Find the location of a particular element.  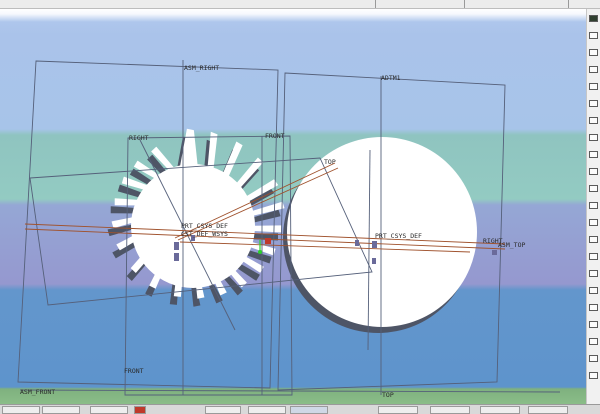

analysis-icon is located at coordinates (593, 239).